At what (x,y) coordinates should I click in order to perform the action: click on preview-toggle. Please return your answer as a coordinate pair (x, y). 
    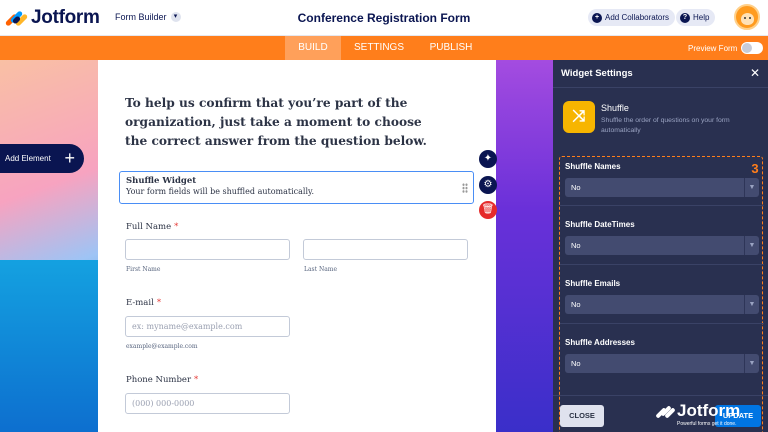
    Looking at the image, I should click on (752, 48).